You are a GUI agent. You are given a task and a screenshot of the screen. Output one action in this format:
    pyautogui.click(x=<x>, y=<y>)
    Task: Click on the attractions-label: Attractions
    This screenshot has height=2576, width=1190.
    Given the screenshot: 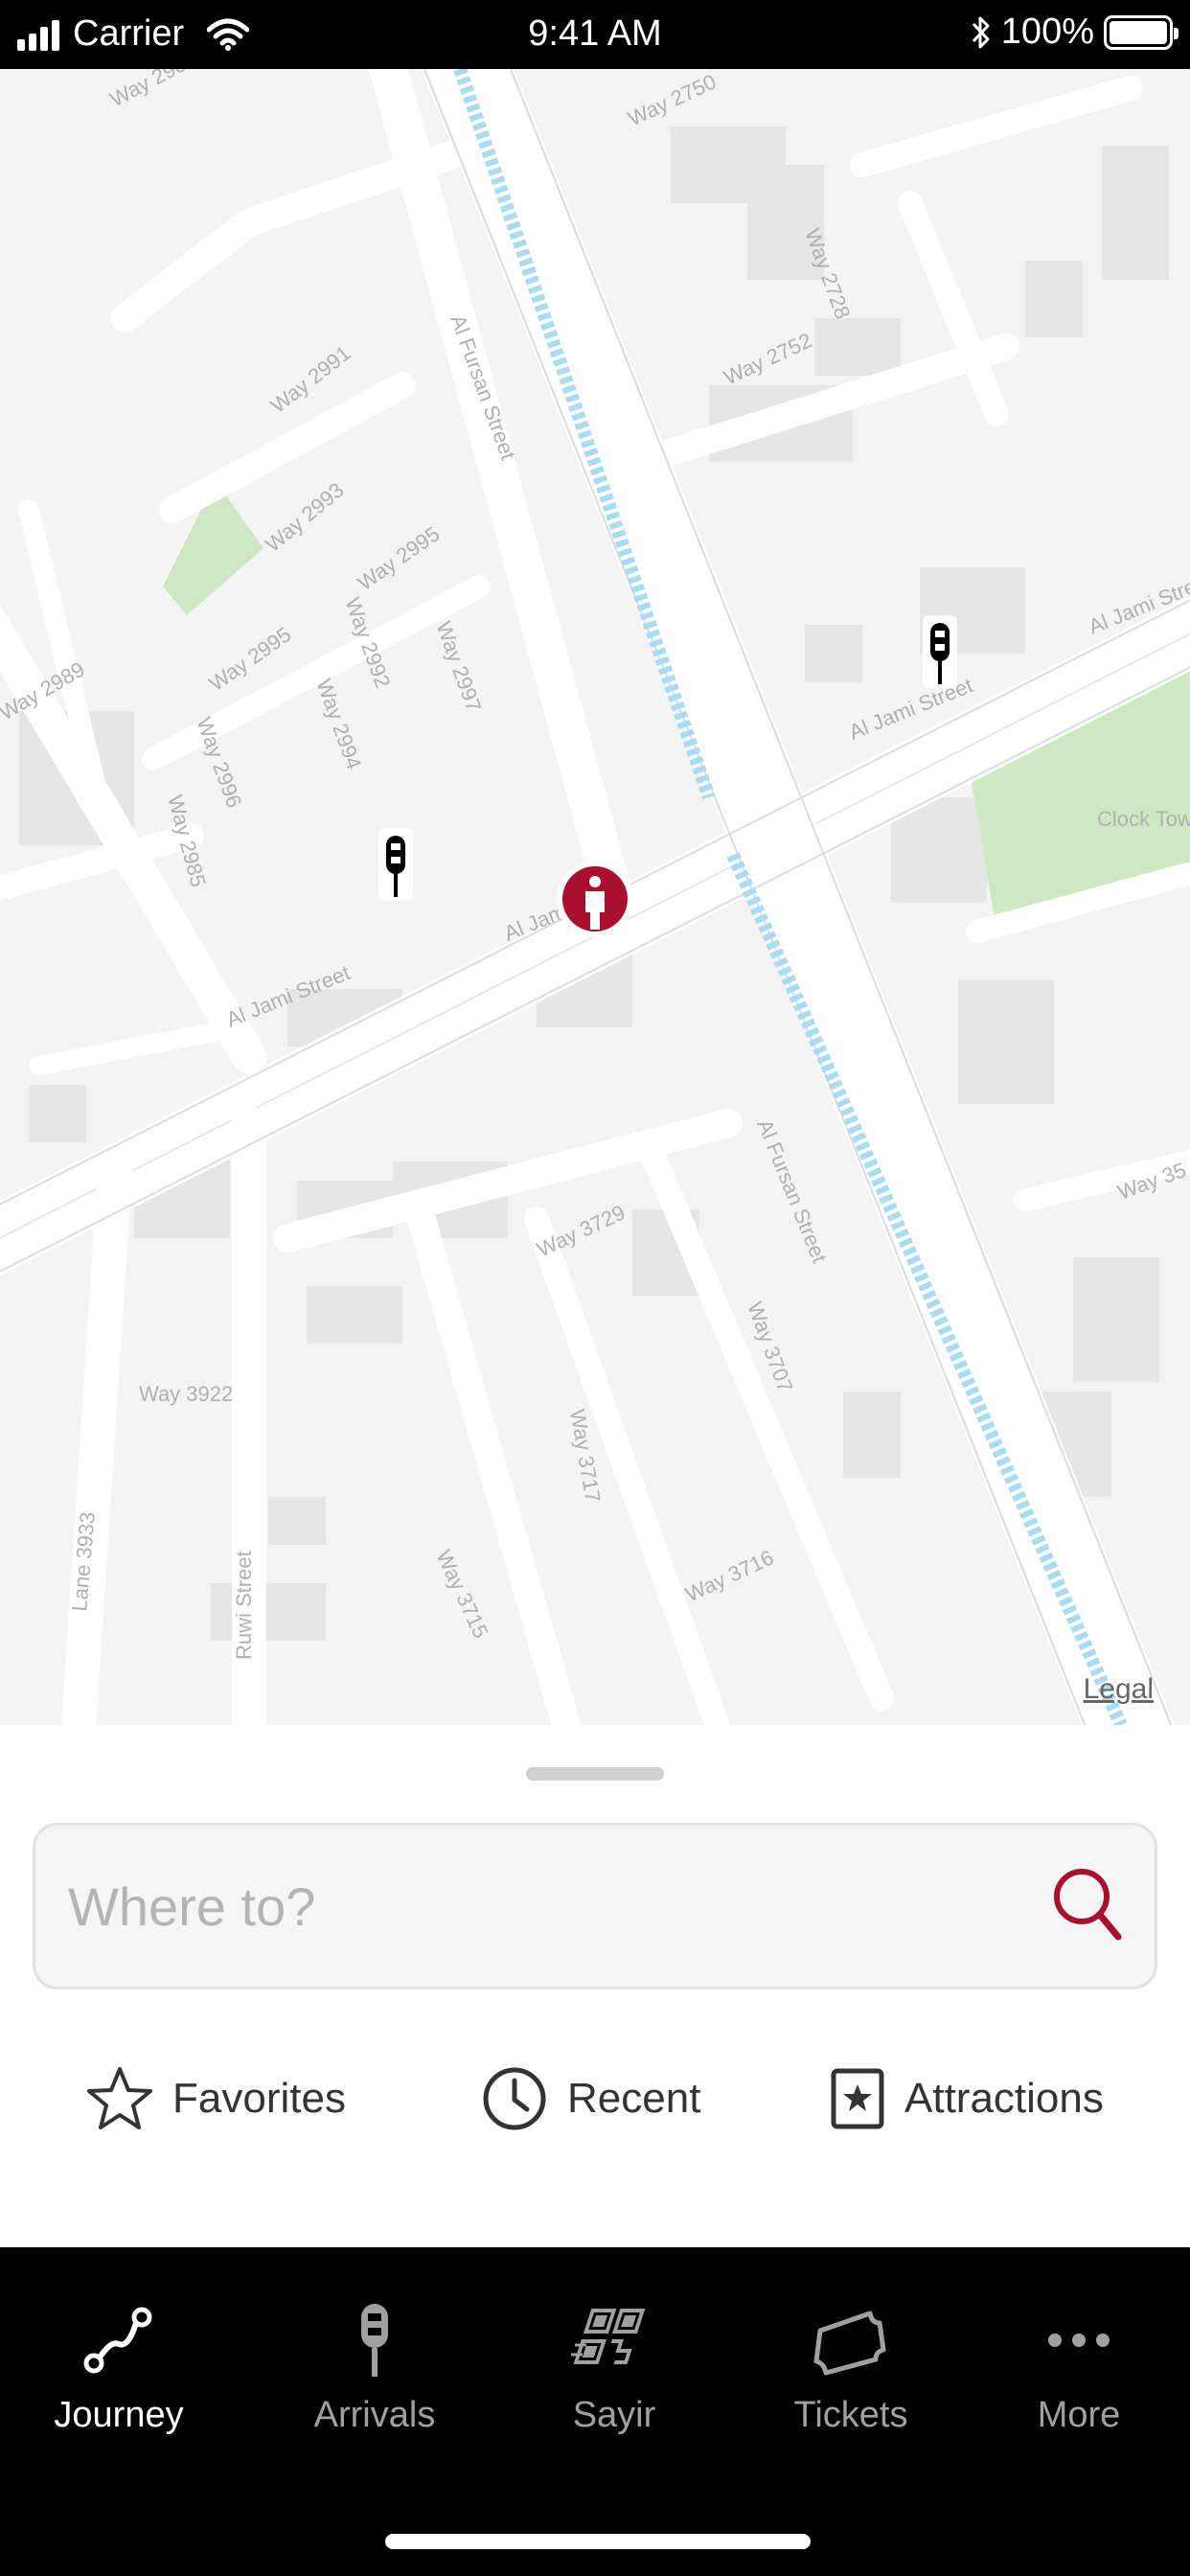 What is the action you would take?
    pyautogui.click(x=1004, y=2098)
    